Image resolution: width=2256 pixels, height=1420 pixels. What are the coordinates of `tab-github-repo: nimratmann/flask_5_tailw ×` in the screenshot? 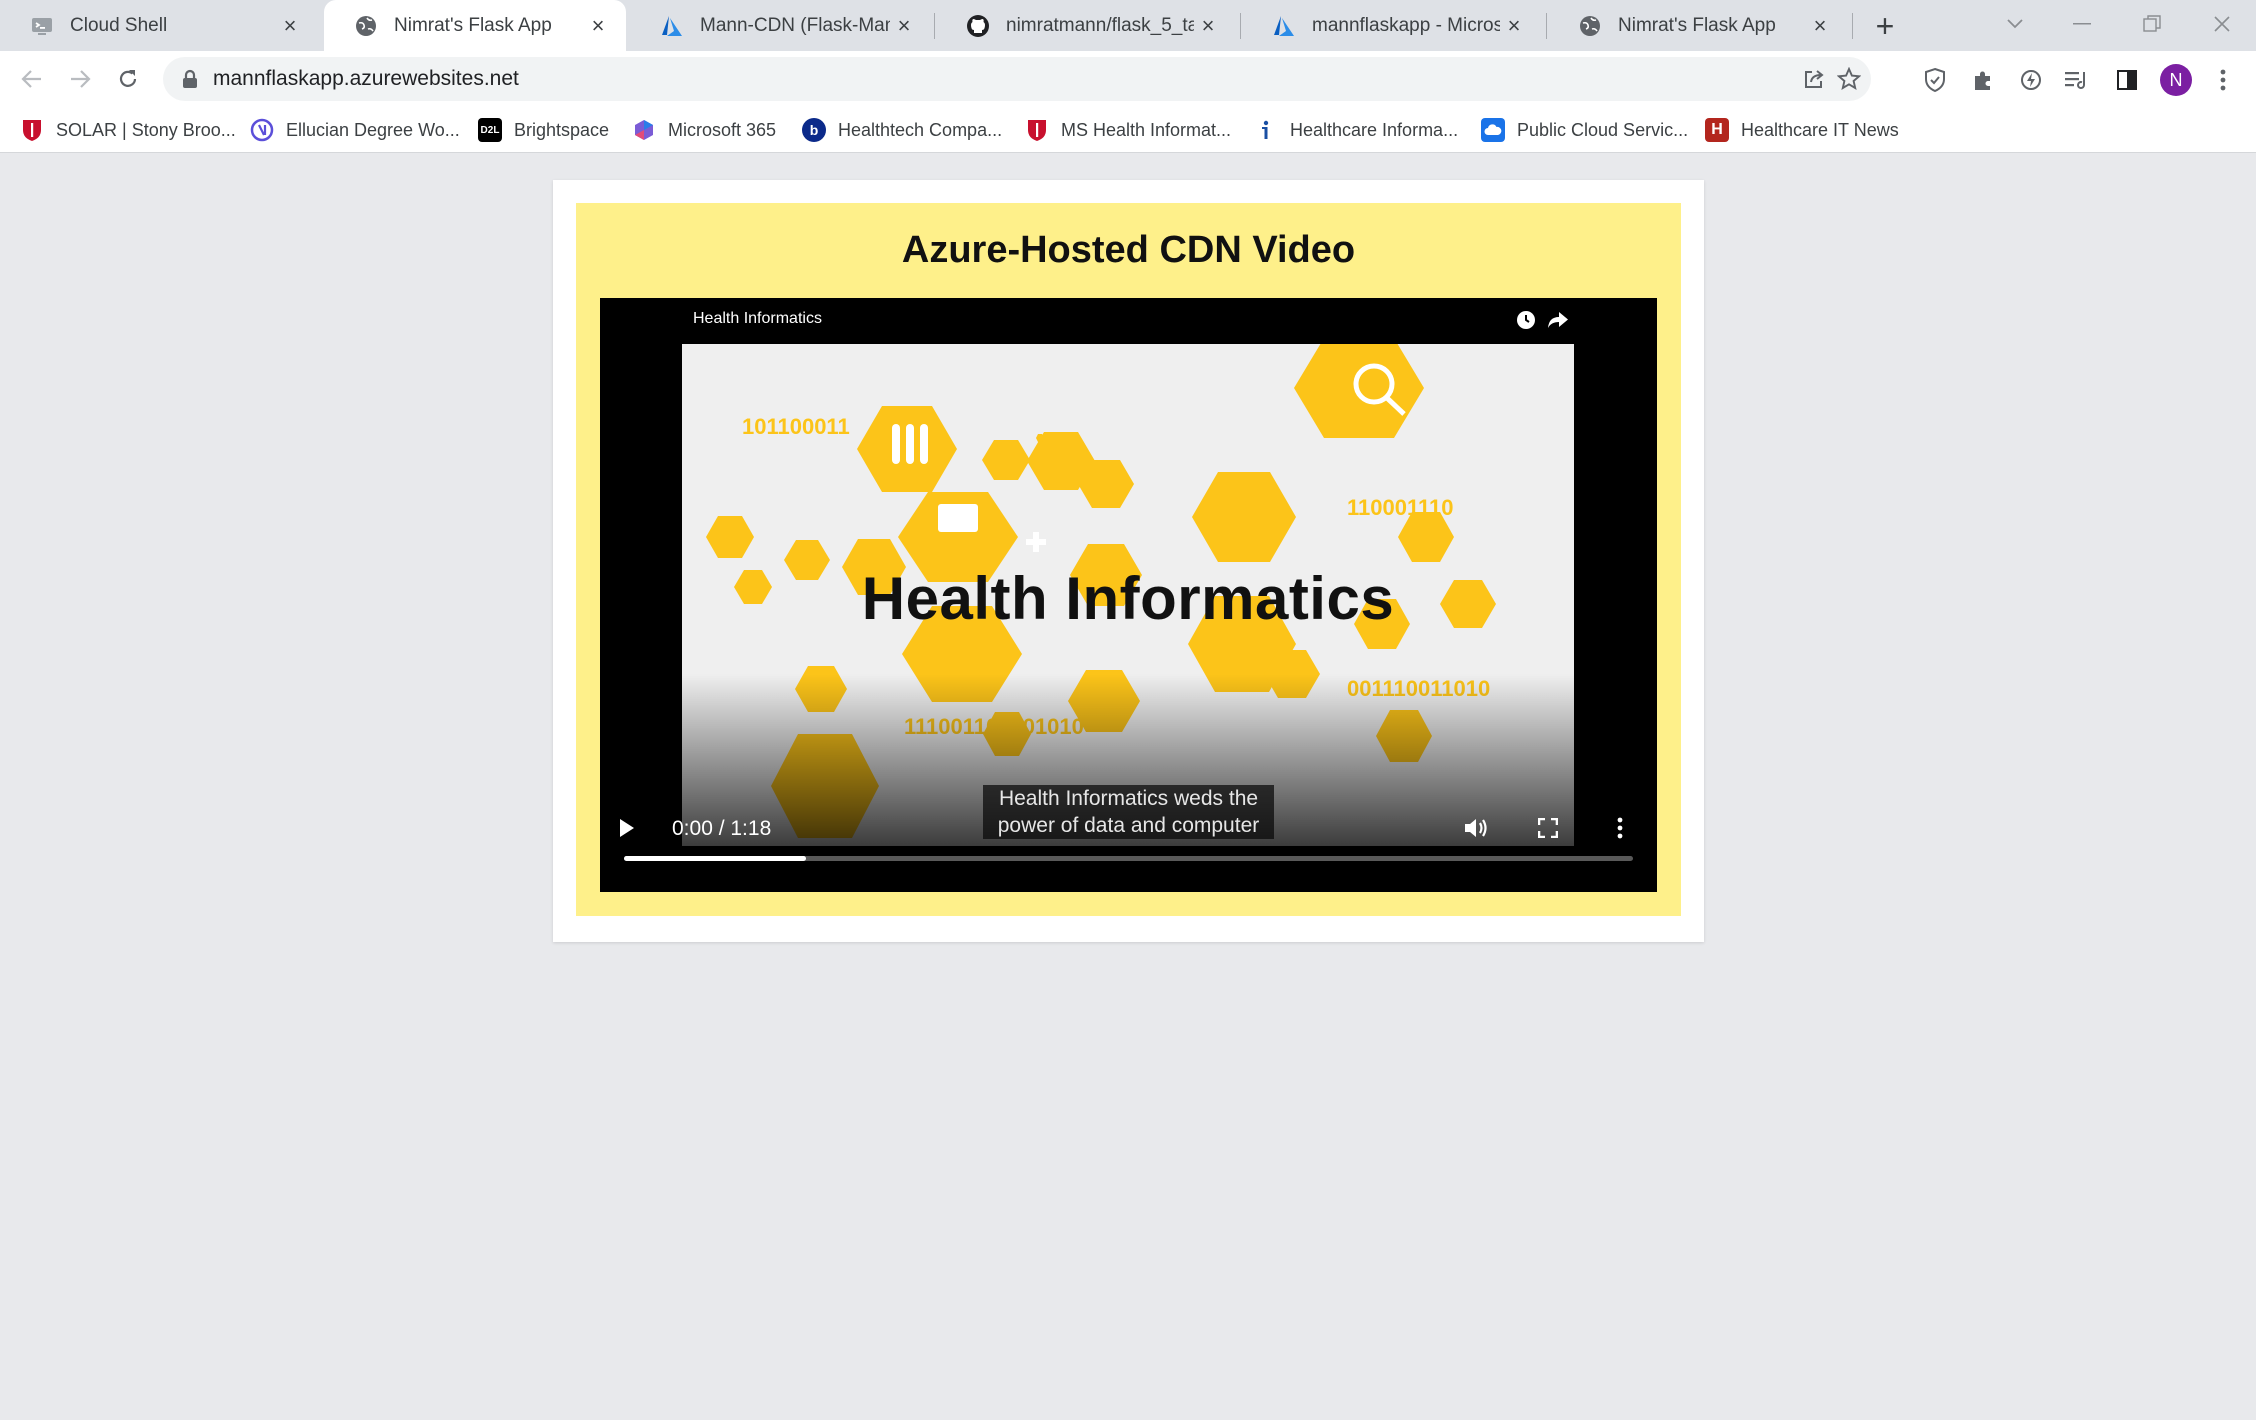 It's located at (1086, 25).